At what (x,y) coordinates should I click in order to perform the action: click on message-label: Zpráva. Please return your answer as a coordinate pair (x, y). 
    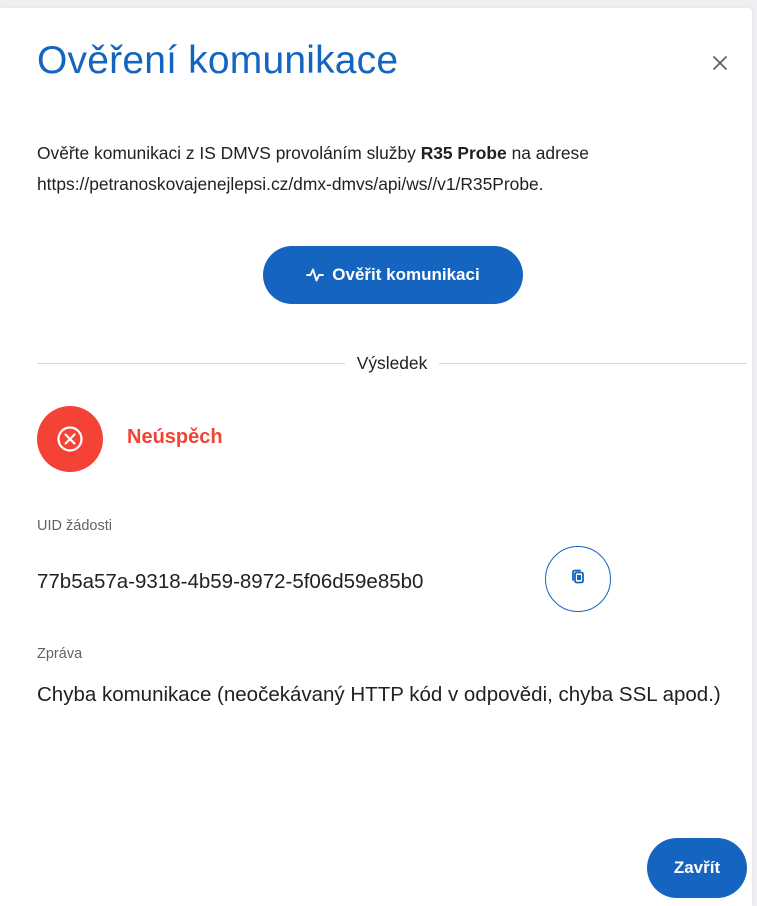
    Looking at the image, I should click on (60, 654).